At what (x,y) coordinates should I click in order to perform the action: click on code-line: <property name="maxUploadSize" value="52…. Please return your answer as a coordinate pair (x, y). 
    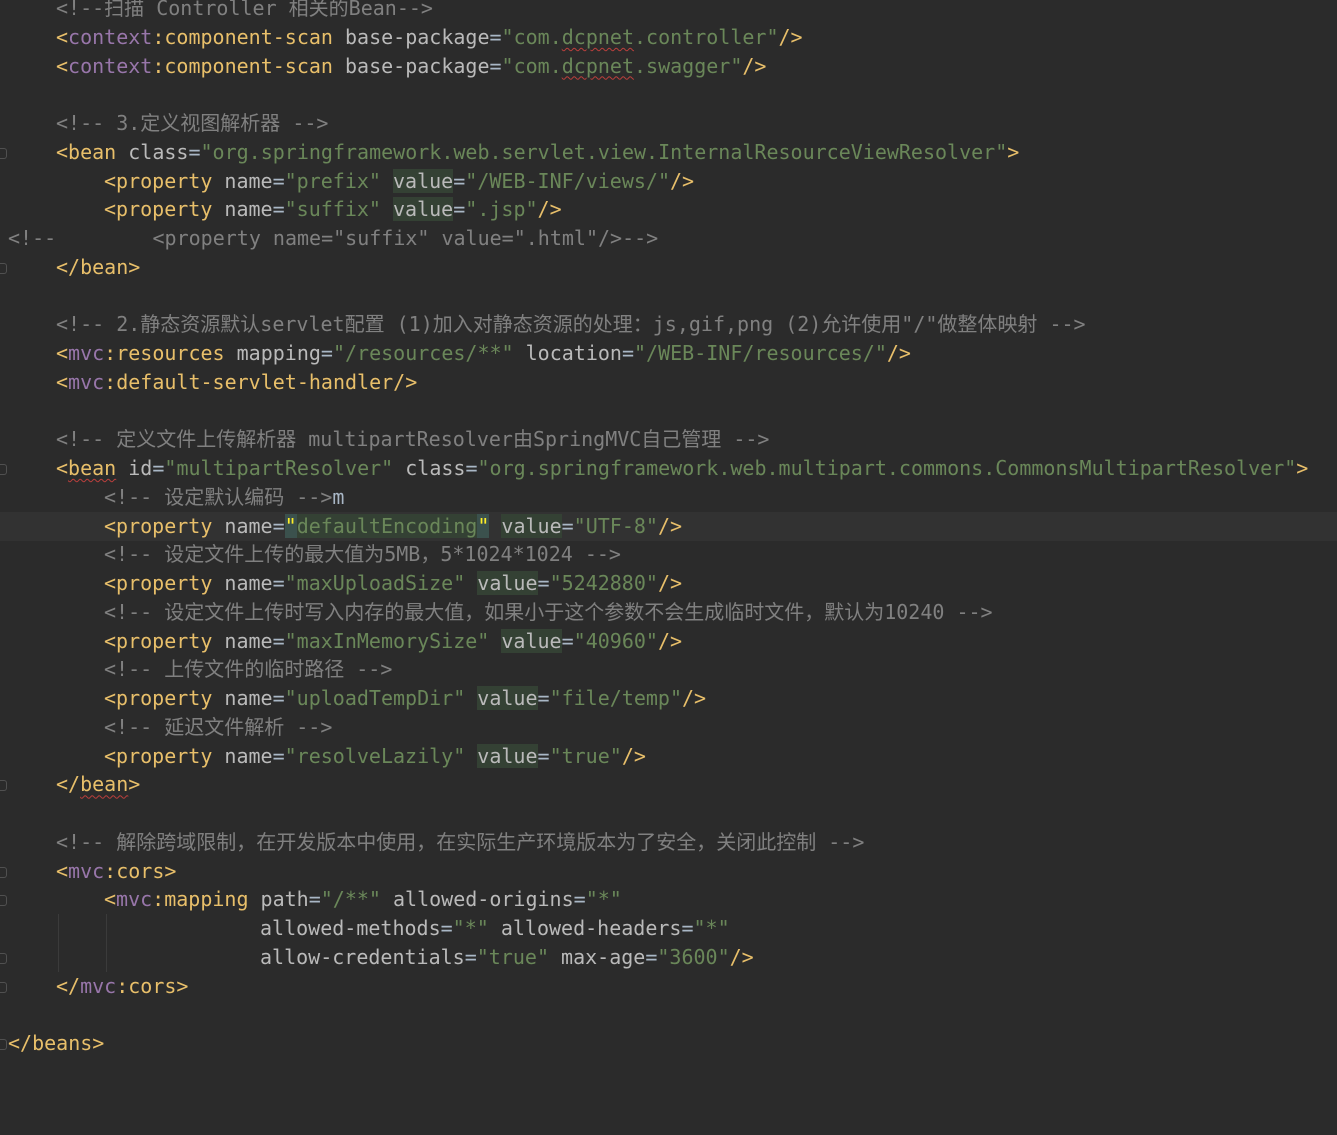
    Looking at the image, I should click on (668, 583).